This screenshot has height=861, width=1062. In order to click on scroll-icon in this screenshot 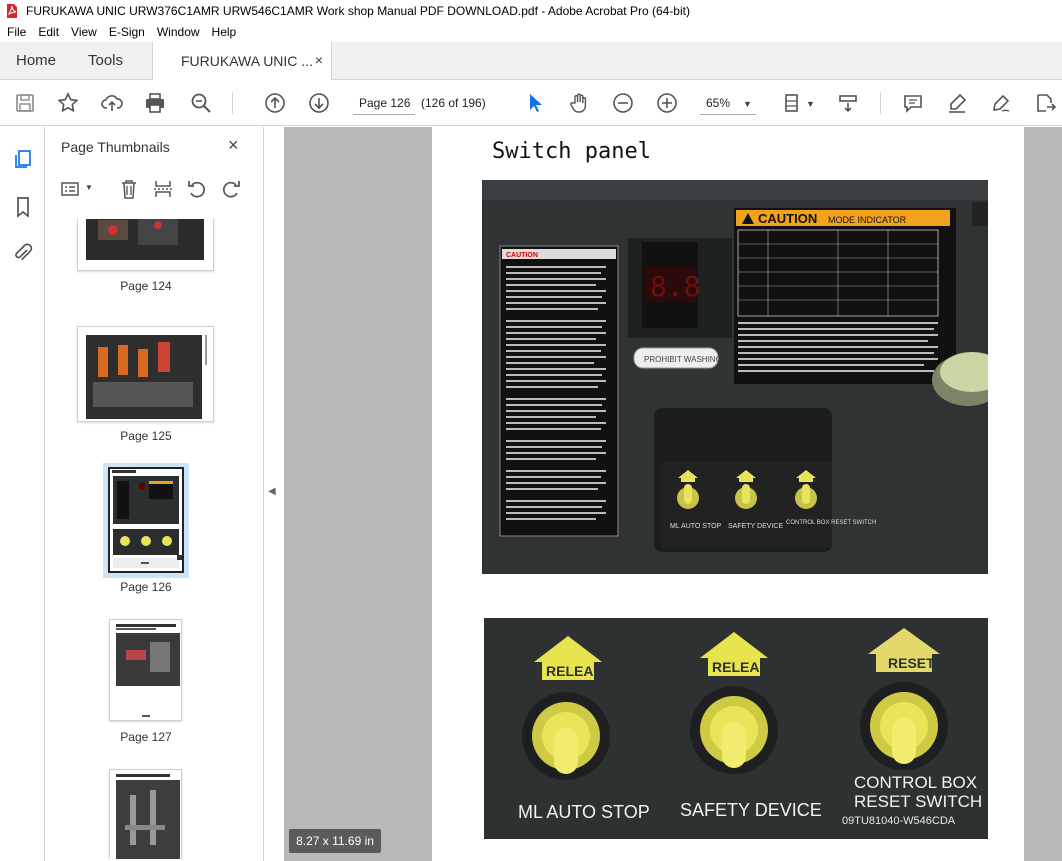, I will do `click(848, 104)`.